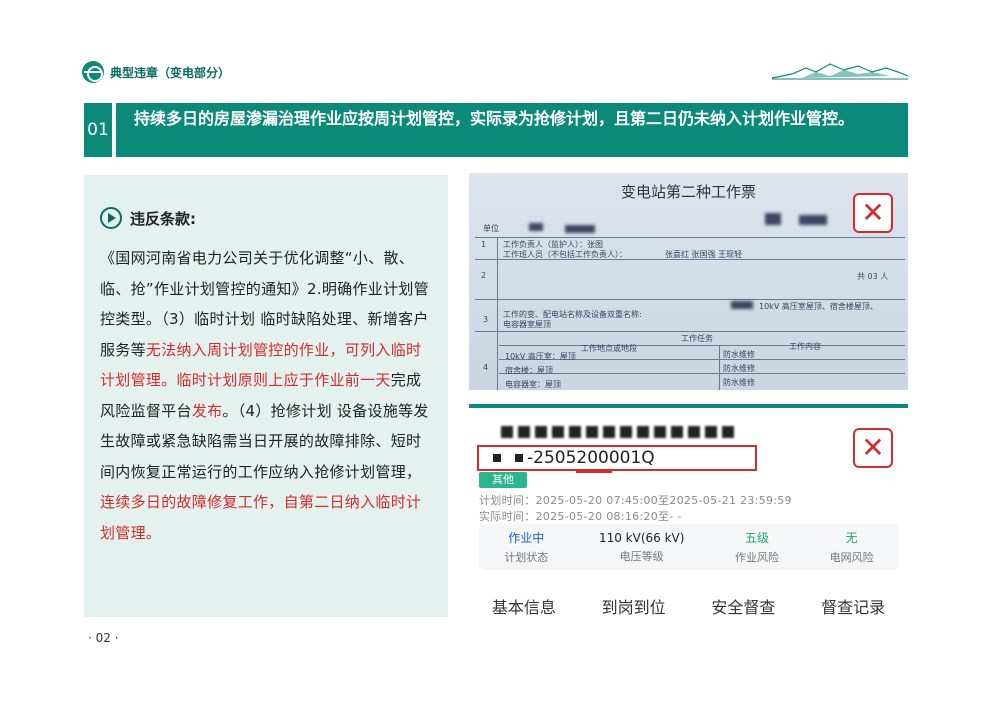  What do you see at coordinates (641, 547) in the screenshot?
I see `stat-voltage: 110 kV(66 kV) 电压等级` at bounding box center [641, 547].